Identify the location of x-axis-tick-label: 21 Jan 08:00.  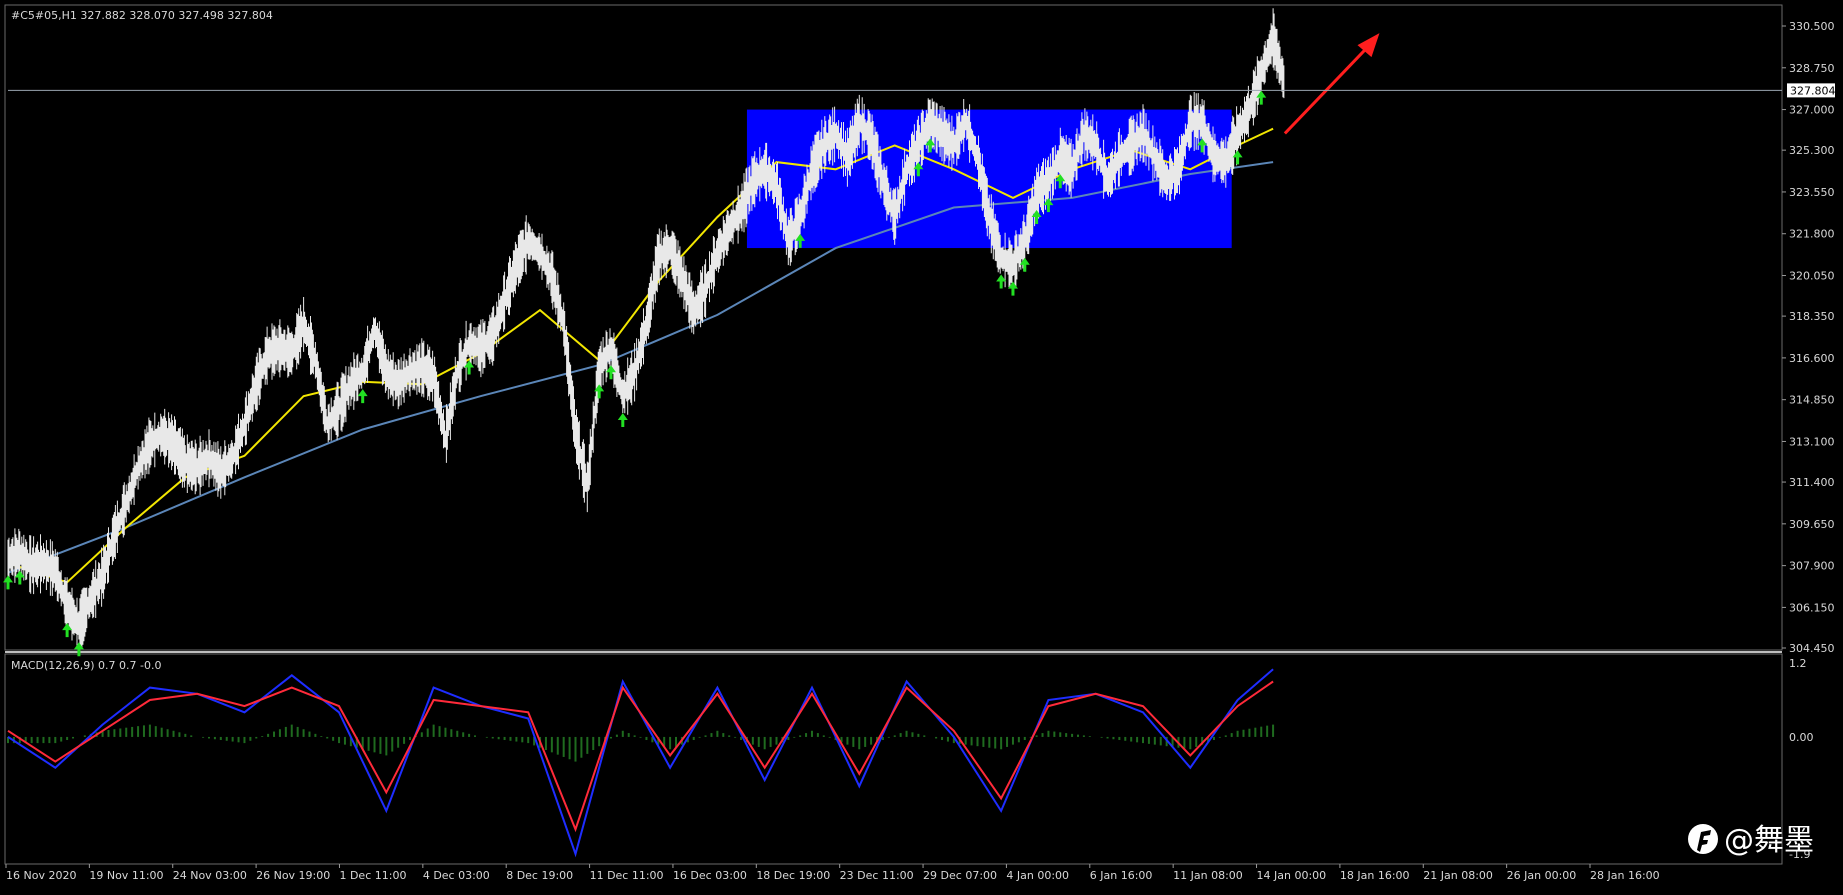
(1458, 875).